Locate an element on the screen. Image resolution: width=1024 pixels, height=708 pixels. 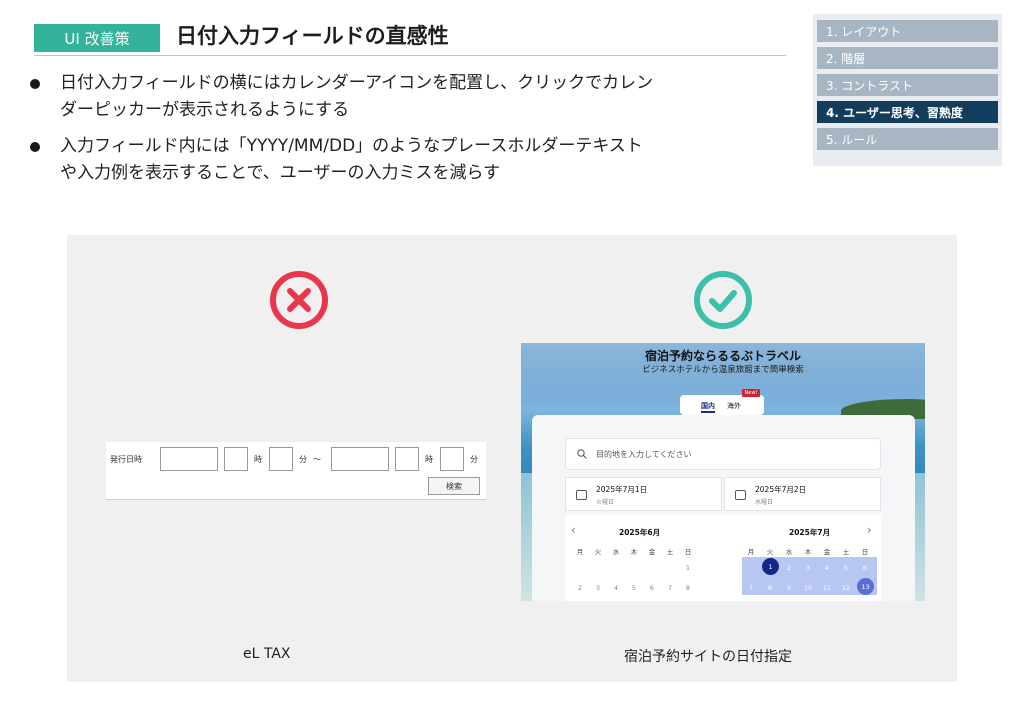
page-title: 日付入力フィールドの直感性 is located at coordinates (312, 36).